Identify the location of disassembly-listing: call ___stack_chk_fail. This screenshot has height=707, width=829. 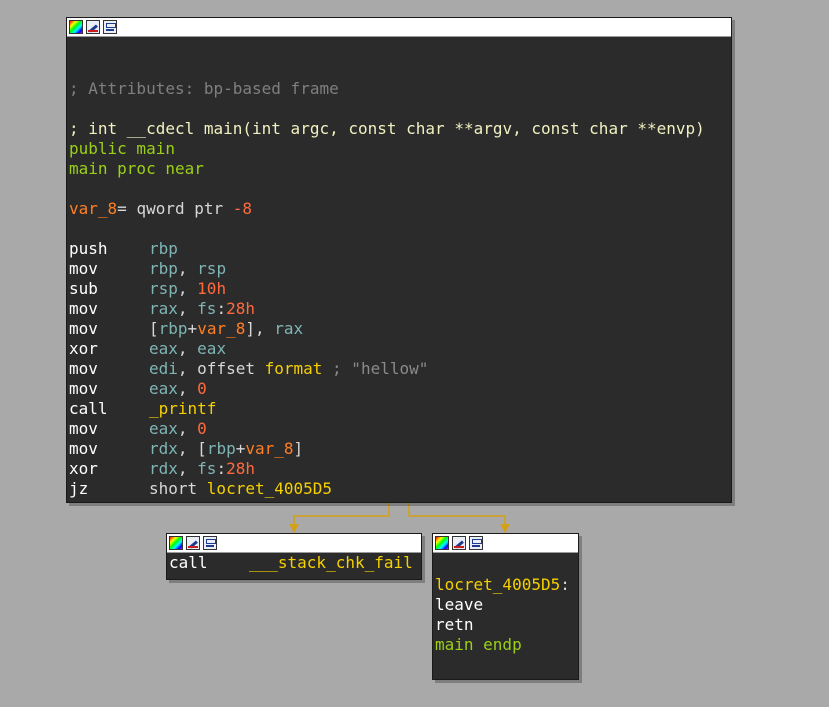
(294, 563).